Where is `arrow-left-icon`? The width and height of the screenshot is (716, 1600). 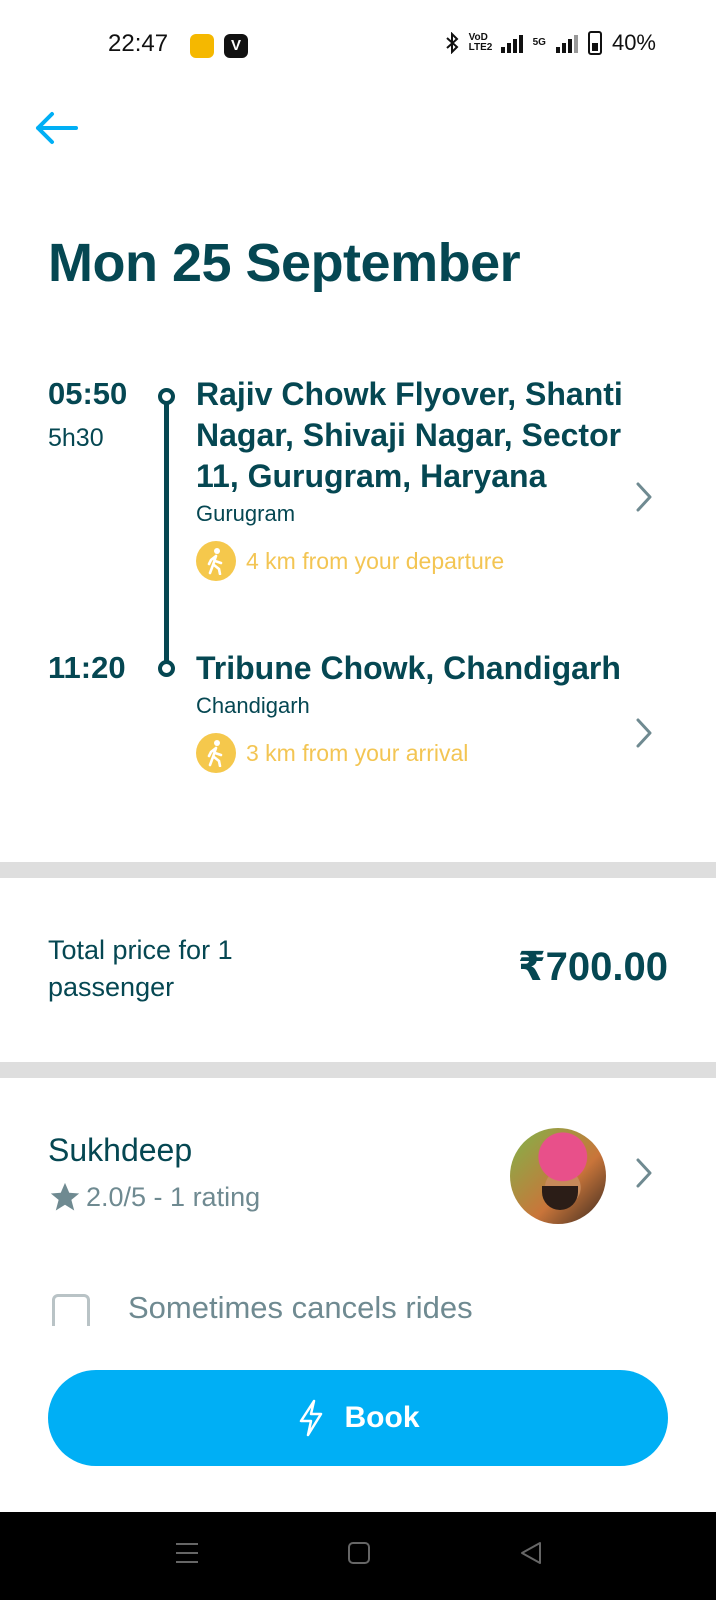
arrow-left-icon is located at coordinates (57, 128).